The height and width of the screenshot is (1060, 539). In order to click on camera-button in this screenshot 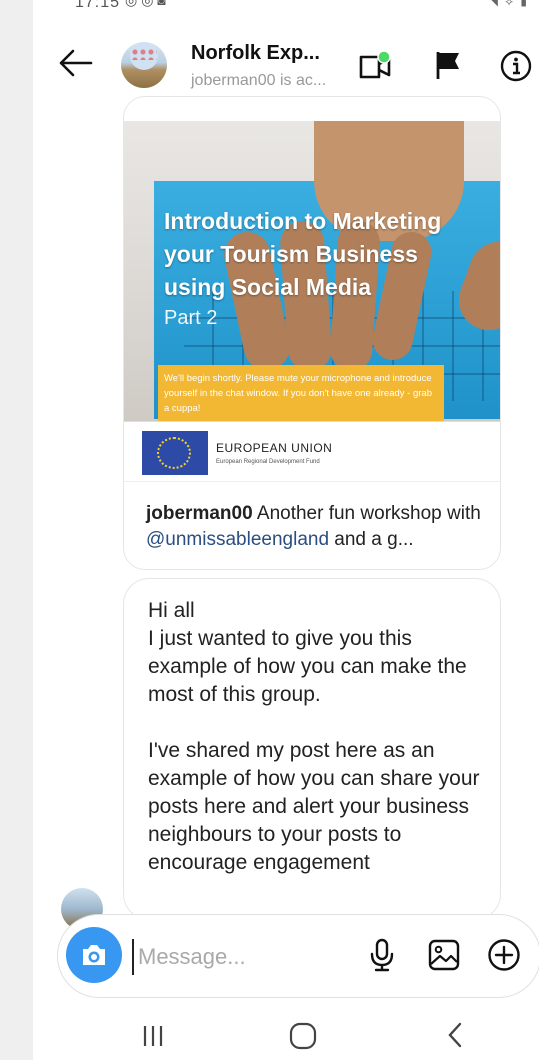, I will do `click(94, 955)`.